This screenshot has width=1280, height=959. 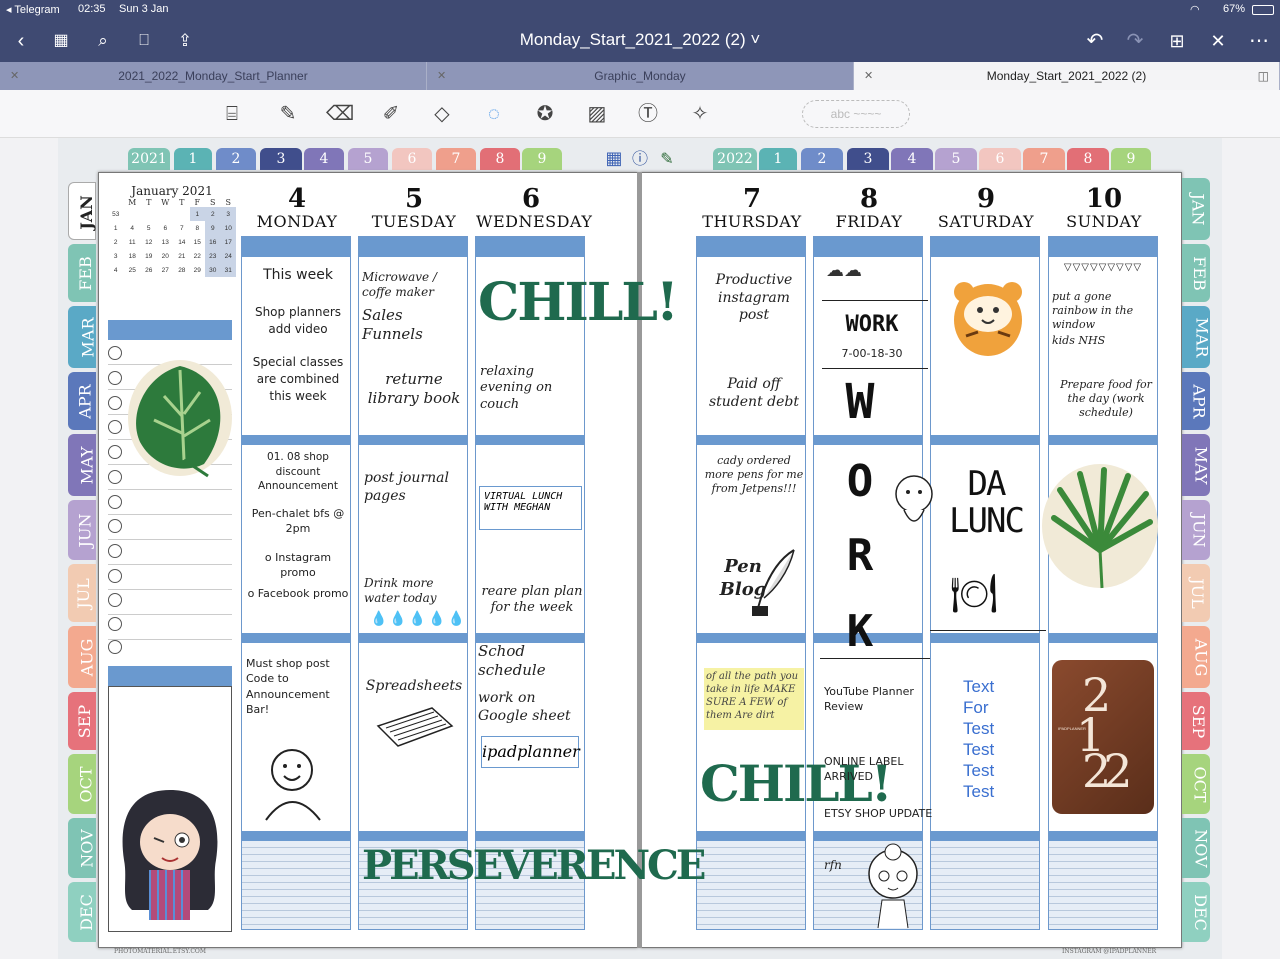 I want to click on number-tab: 6, so click(x=1000, y=159).